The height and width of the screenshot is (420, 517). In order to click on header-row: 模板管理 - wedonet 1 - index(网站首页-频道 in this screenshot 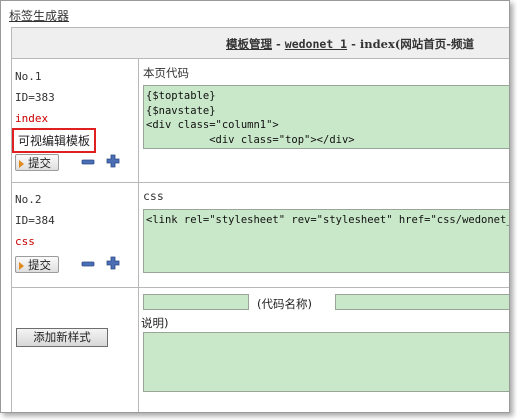, I will do `click(260, 43)`.